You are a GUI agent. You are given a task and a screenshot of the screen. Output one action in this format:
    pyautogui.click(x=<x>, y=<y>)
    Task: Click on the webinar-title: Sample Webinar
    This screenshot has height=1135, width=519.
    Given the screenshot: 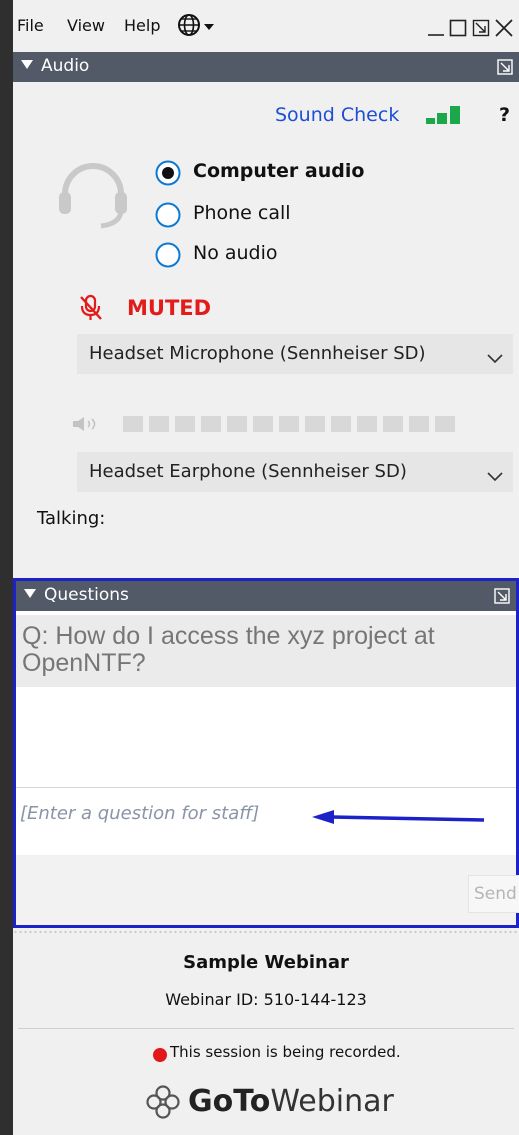 What is the action you would take?
    pyautogui.click(x=266, y=962)
    